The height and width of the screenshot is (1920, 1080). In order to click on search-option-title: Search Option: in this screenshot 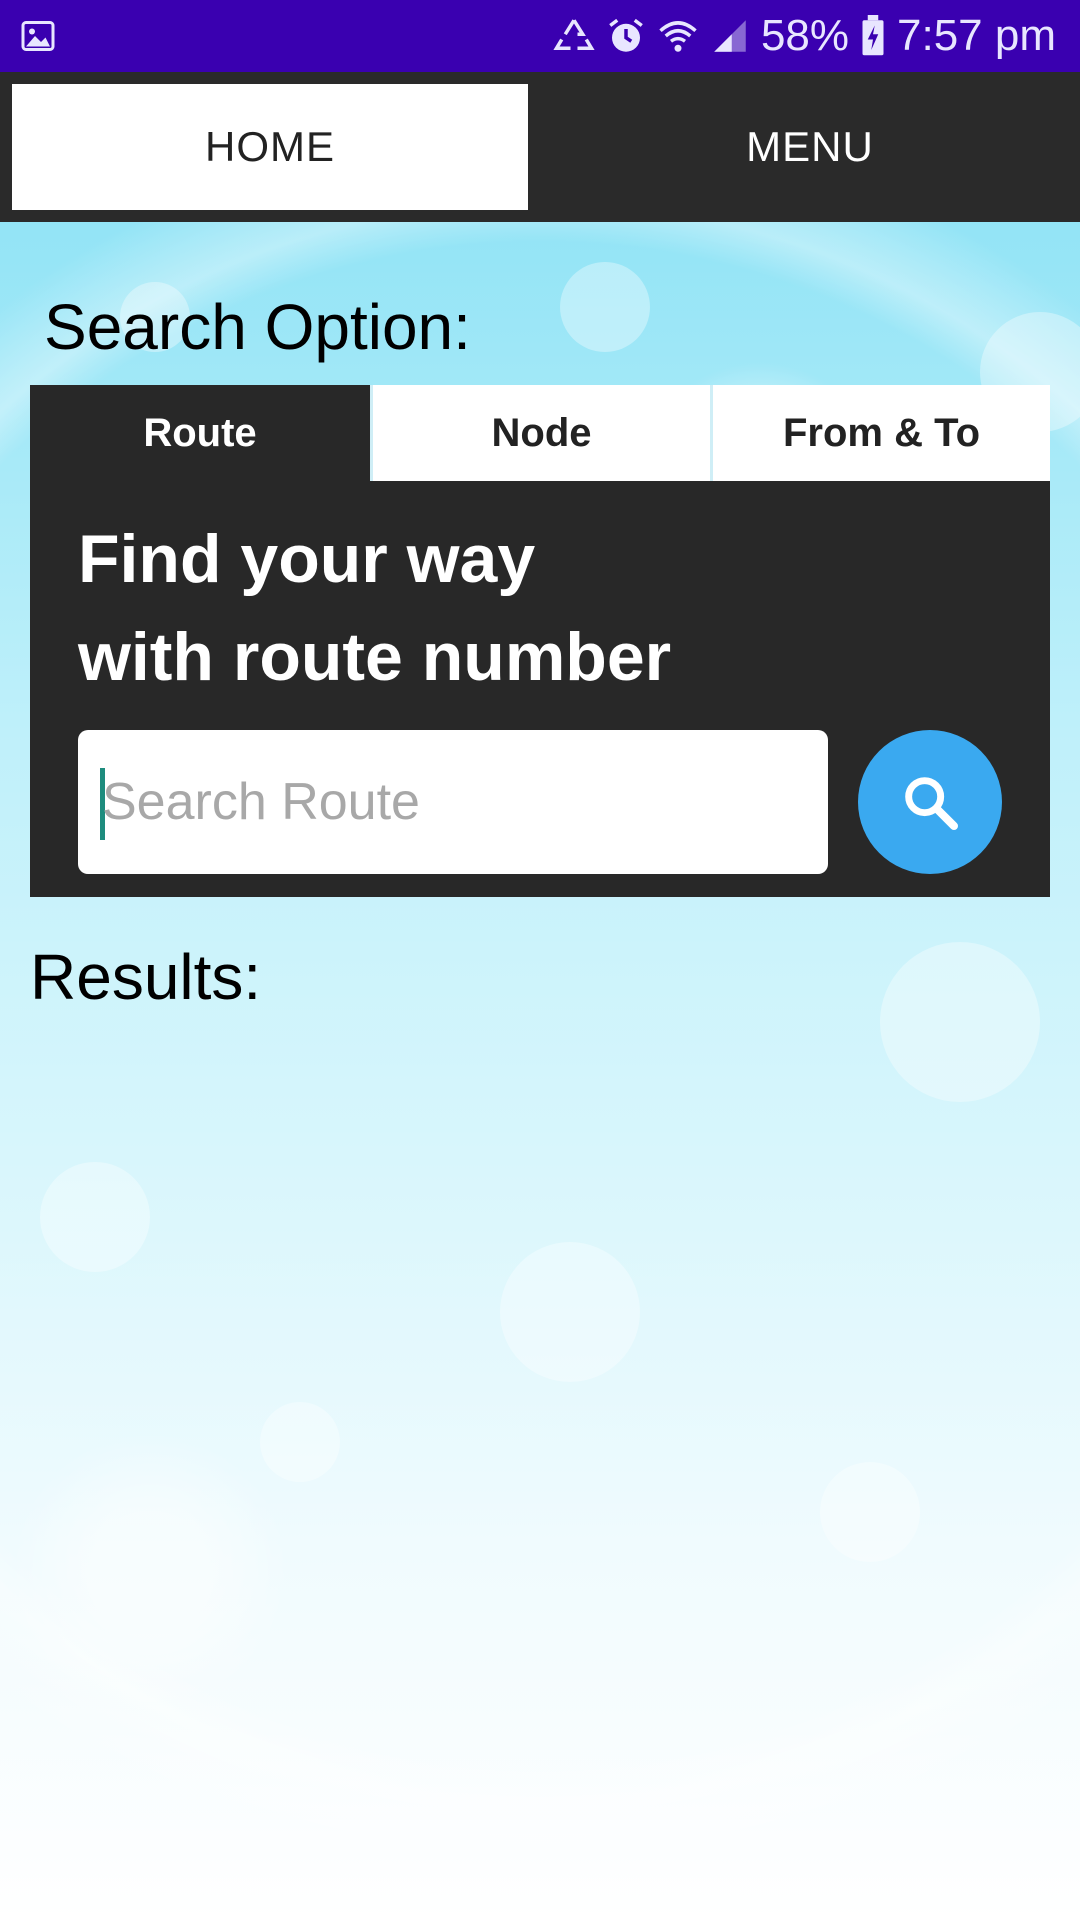, I will do `click(257, 327)`.